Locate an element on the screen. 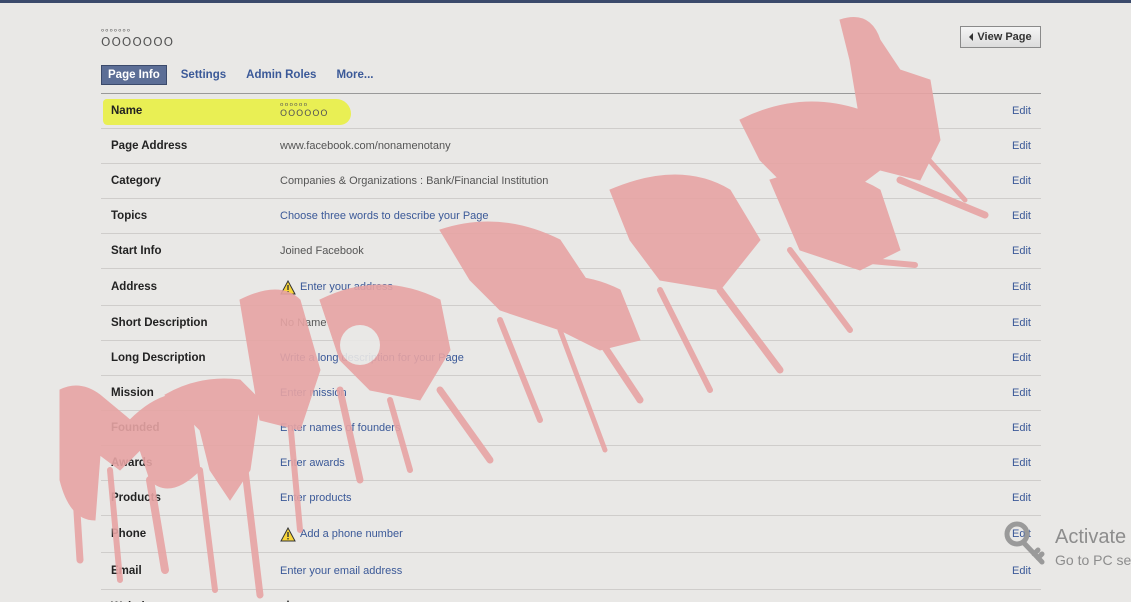 The image size is (1131, 602). view-page-label: View Page is located at coordinates (1004, 37).